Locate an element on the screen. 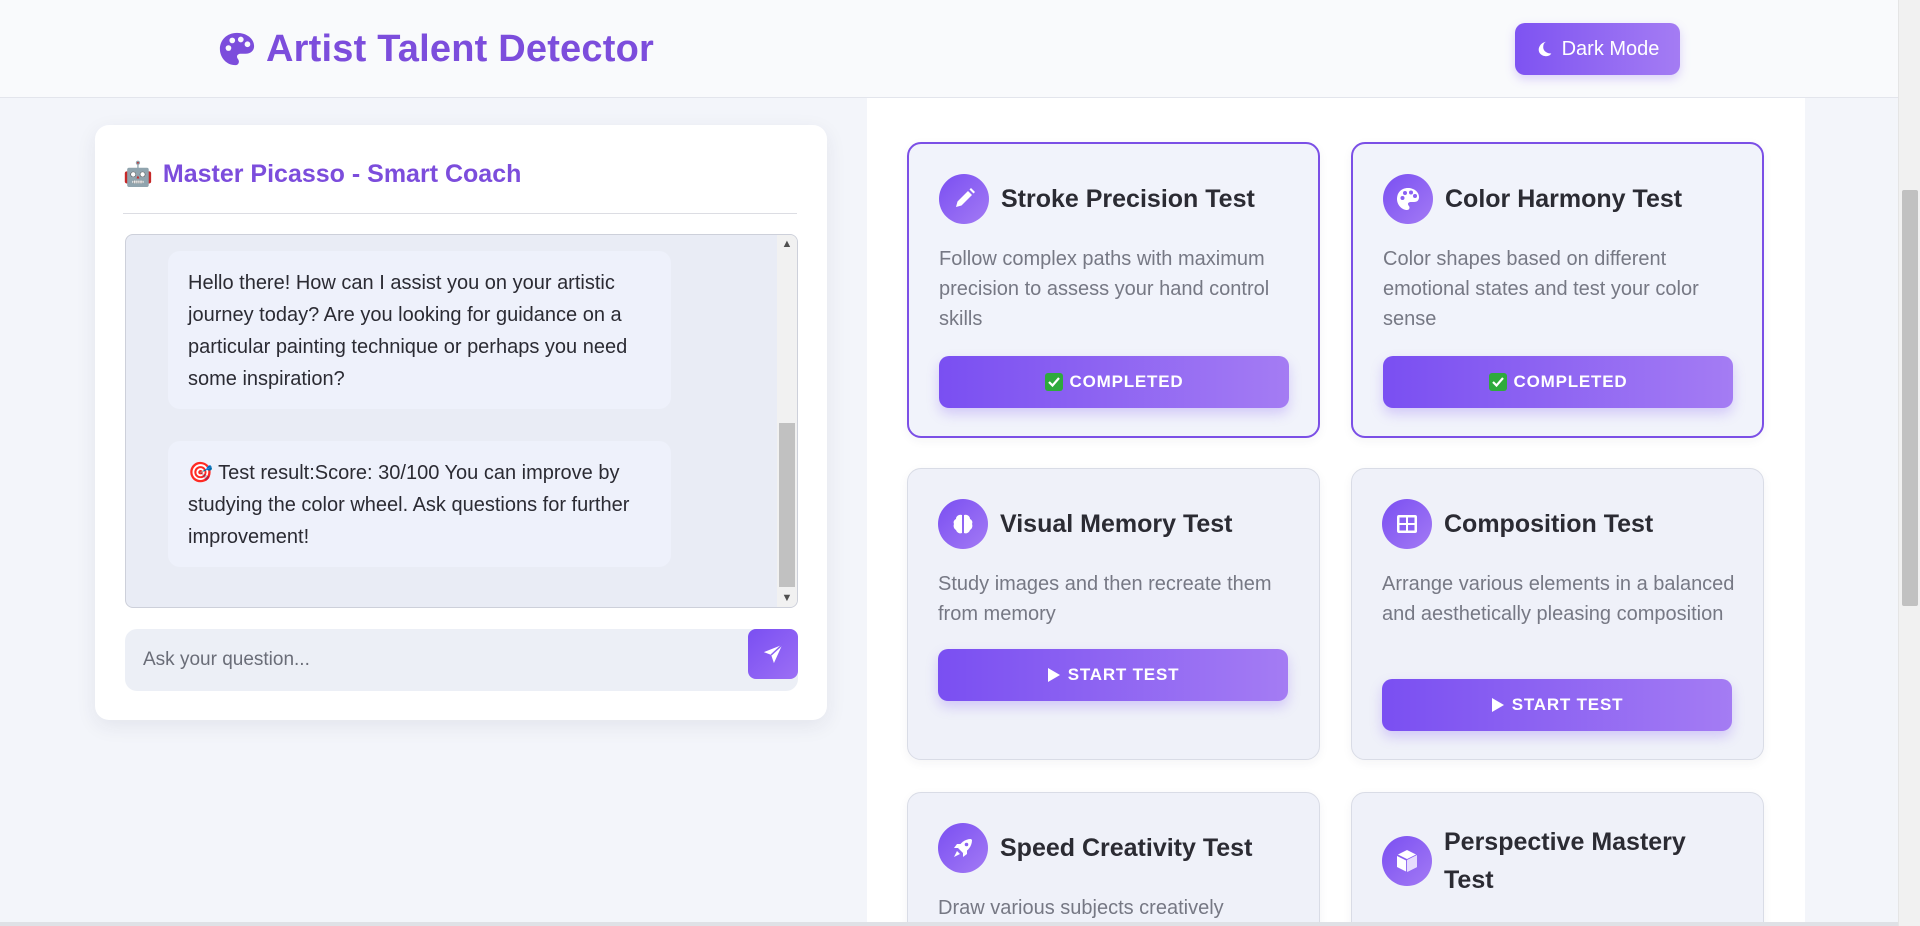  chat-input-row is located at coordinates (461, 660).